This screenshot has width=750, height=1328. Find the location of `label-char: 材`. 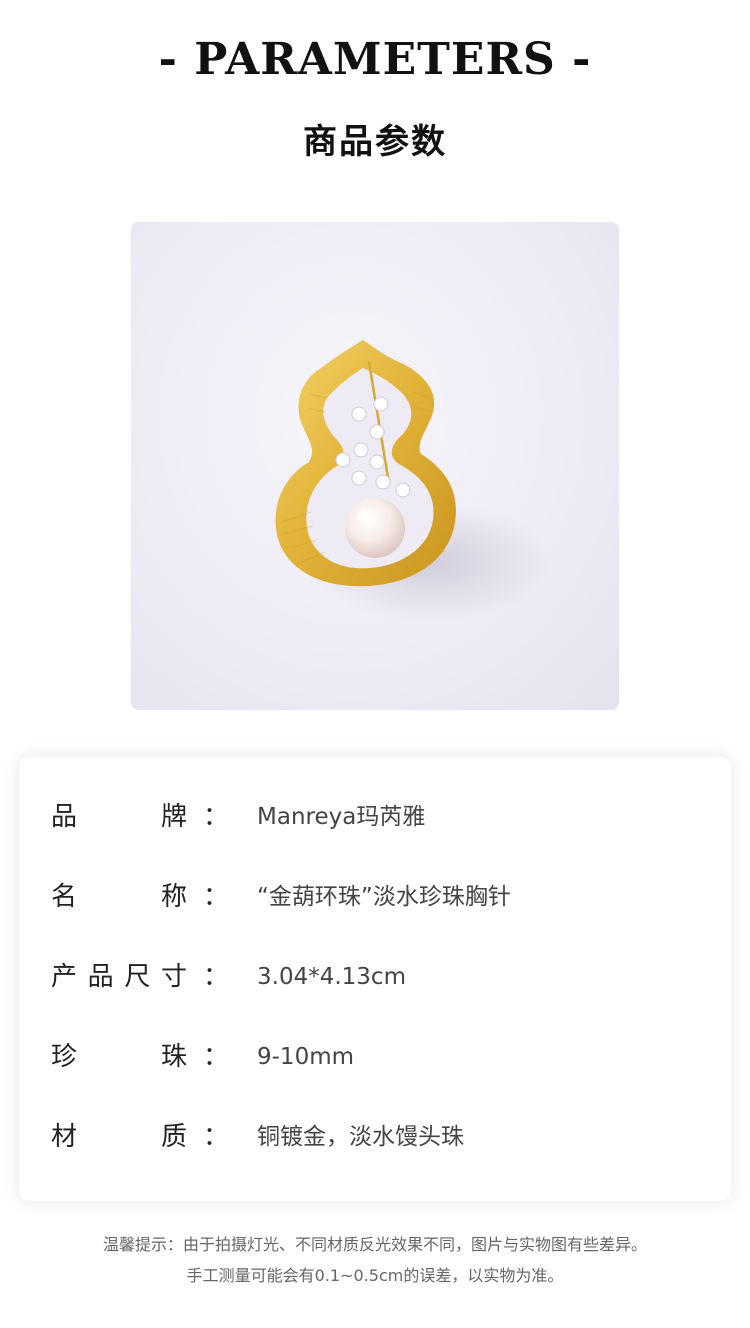

label-char: 材 is located at coordinates (64, 1137).